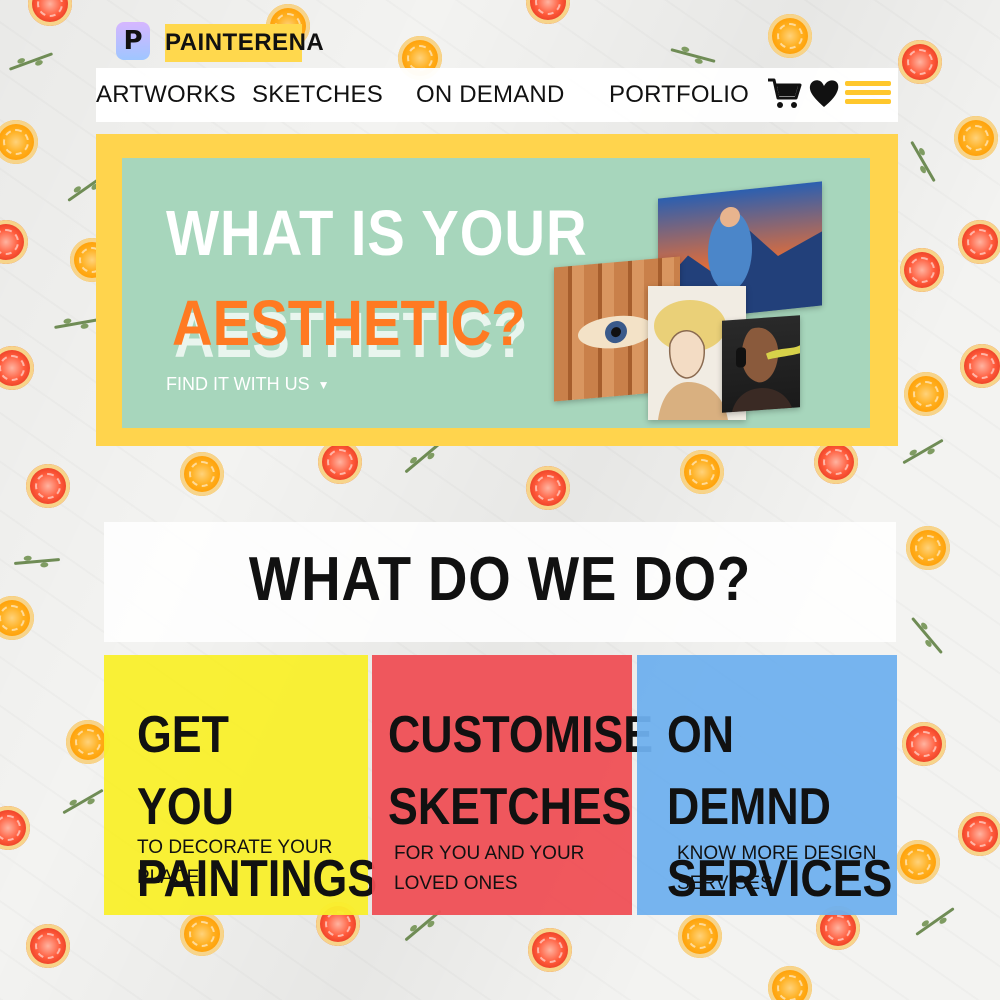 This screenshot has width=1000, height=1000. I want to click on hero-cta-link: FIND IT WITH US ▼, so click(248, 384).